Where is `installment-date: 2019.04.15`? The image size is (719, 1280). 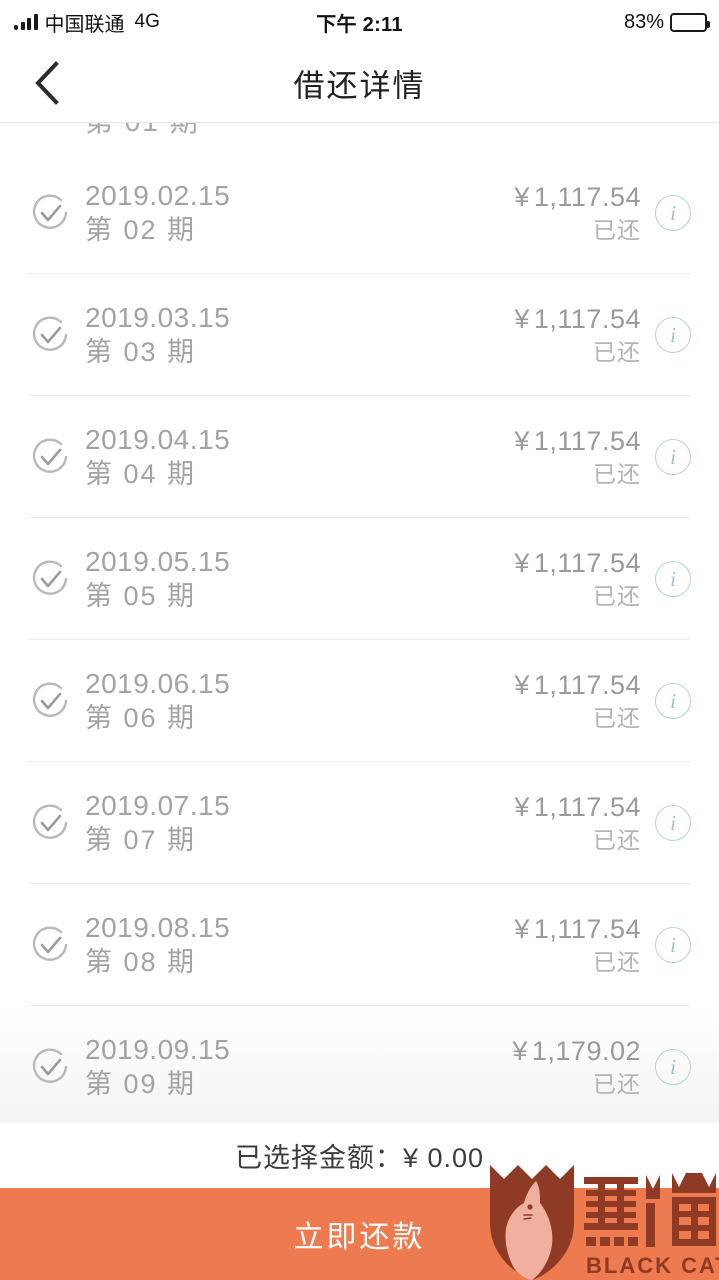 installment-date: 2019.04.15 is located at coordinates (158, 439).